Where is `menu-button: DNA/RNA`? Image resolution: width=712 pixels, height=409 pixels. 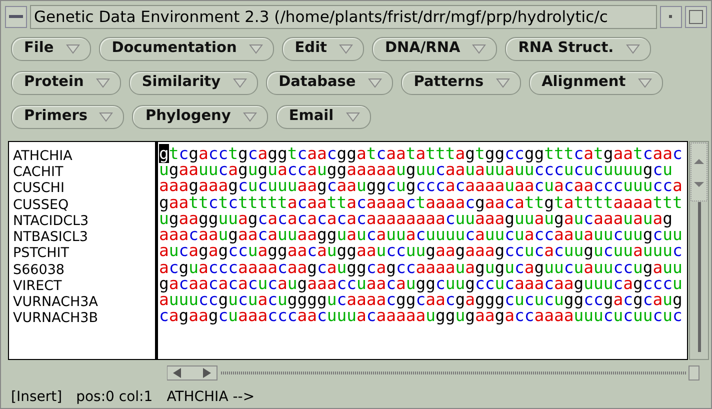 menu-button: DNA/RNA is located at coordinates (435, 49).